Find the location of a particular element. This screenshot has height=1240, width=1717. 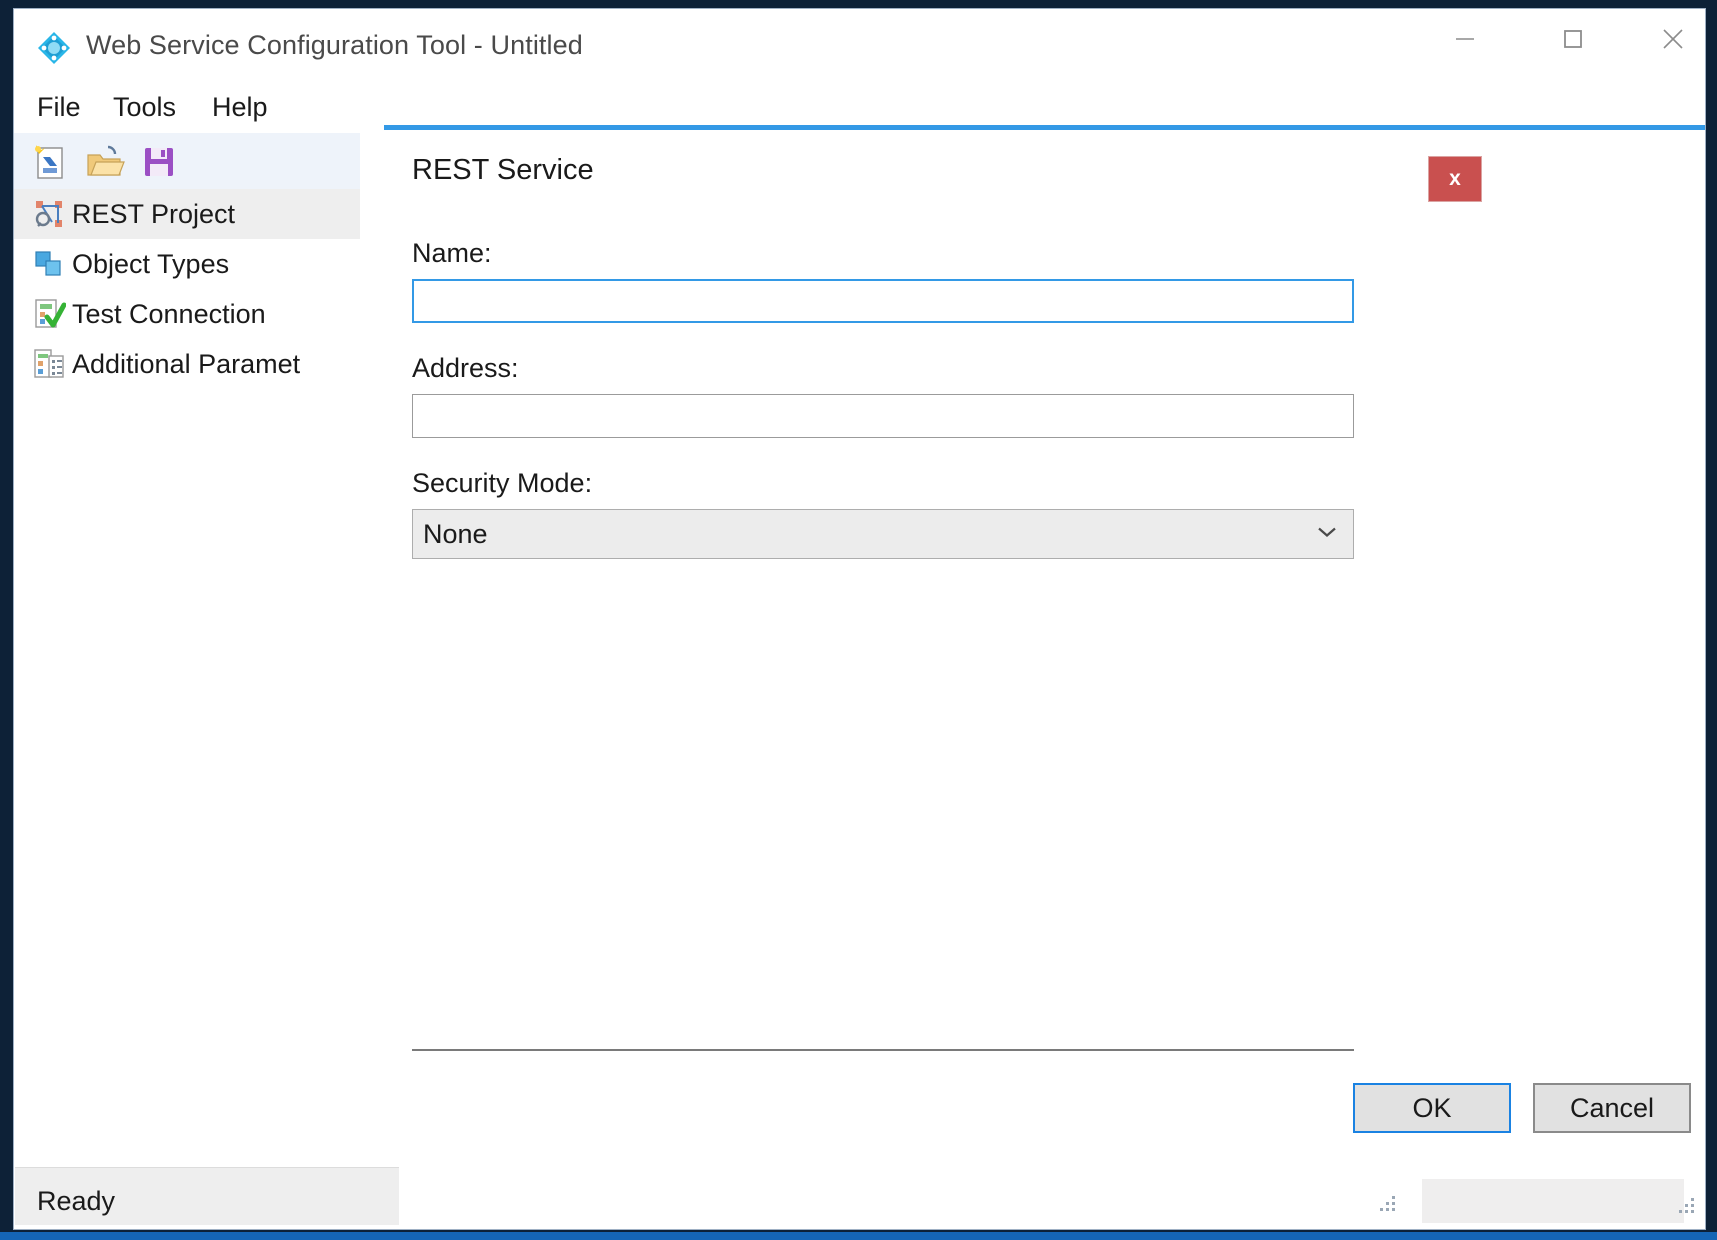

name-input is located at coordinates (883, 301).